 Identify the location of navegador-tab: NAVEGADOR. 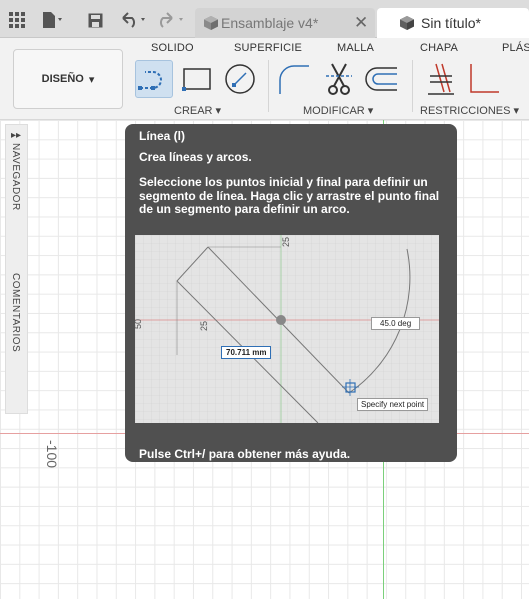
(15, 177).